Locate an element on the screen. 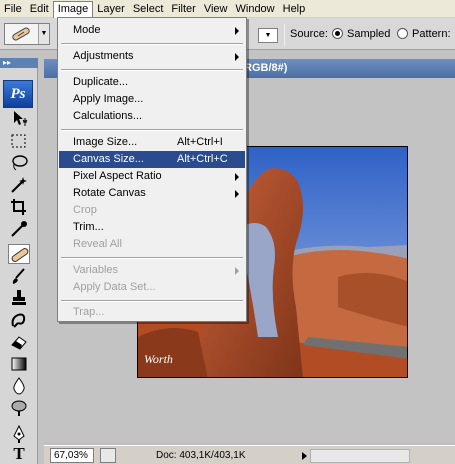 Image resolution: width=455 pixels, height=464 pixels. menu-item-pixel-aspect-ratio: Pixel Aspect Ratio is located at coordinates (152, 176).